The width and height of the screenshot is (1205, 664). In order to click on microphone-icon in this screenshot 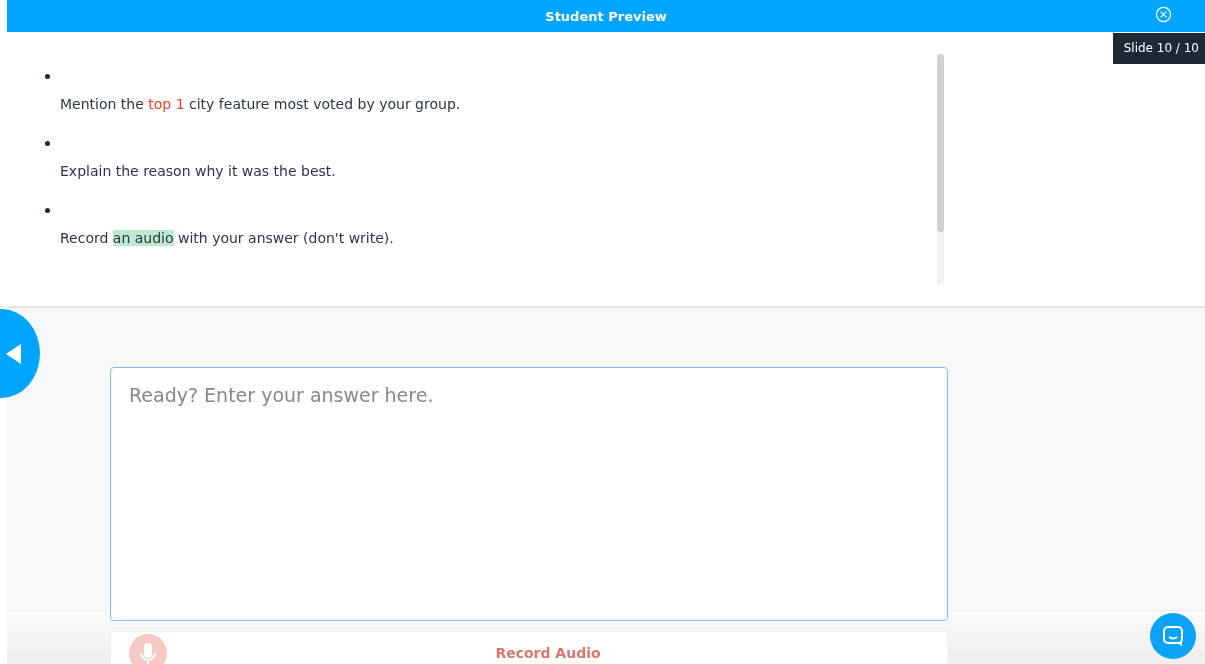, I will do `click(148, 649)`.